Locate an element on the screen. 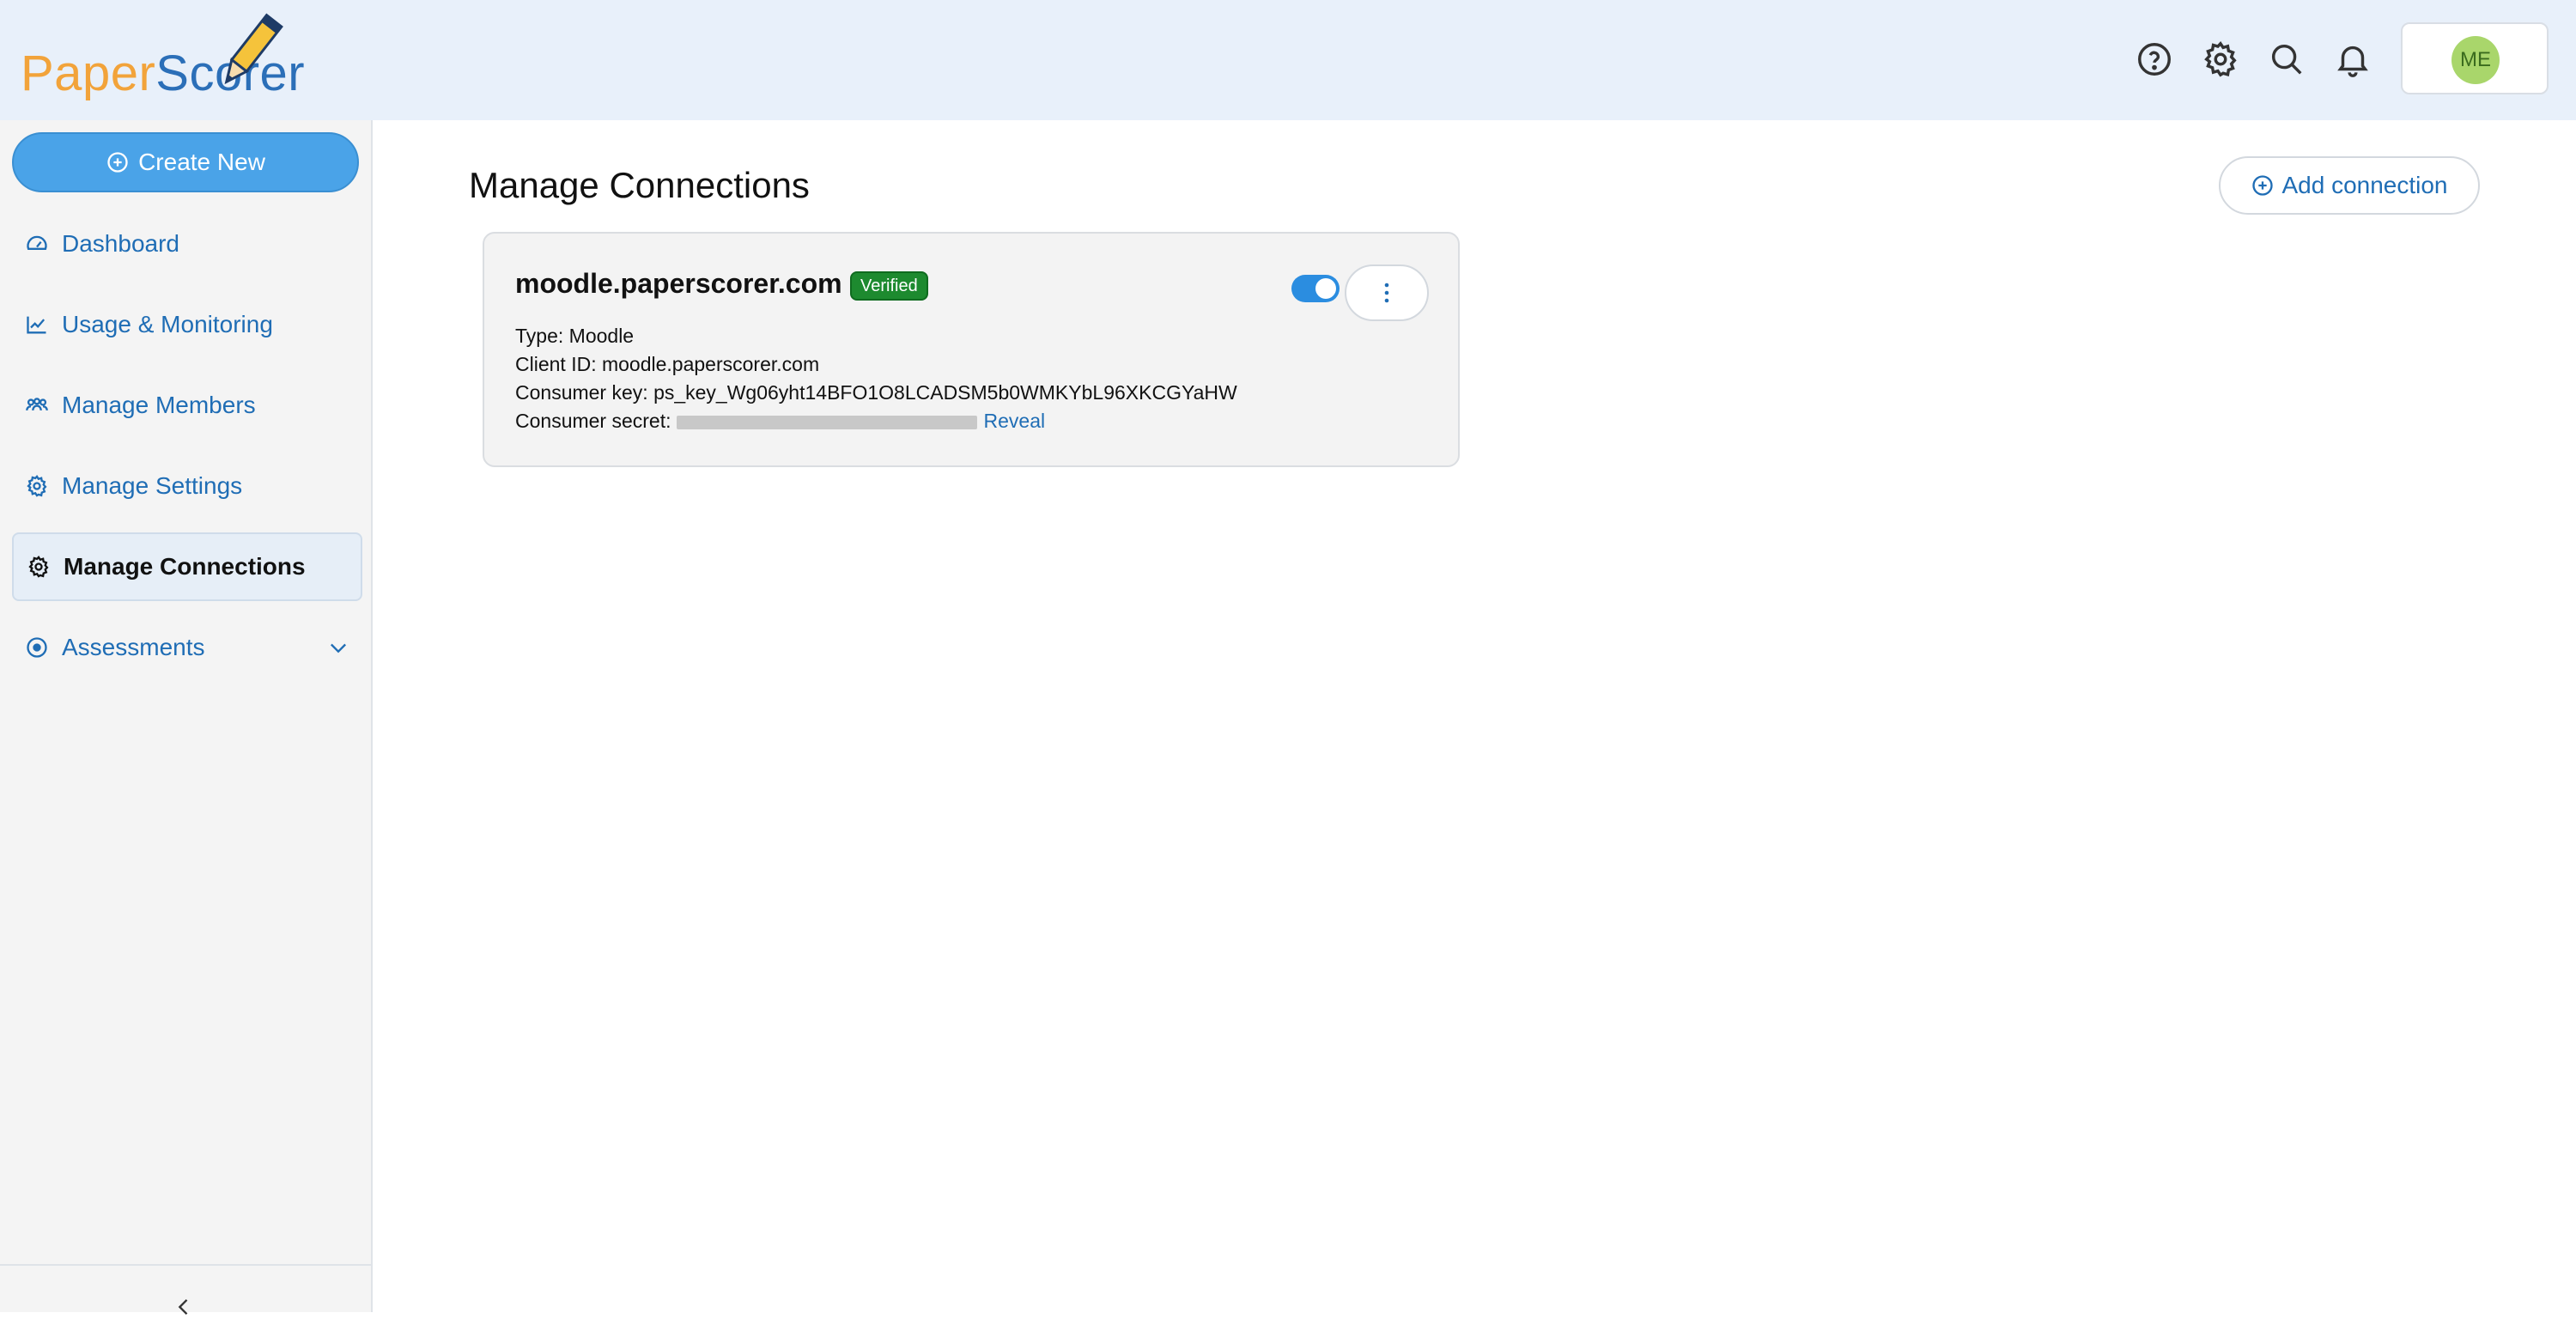 Image resolution: width=2576 pixels, height=1319 pixels. connection-client-id: Client ID: moodle.paperscorer.com is located at coordinates (667, 364).